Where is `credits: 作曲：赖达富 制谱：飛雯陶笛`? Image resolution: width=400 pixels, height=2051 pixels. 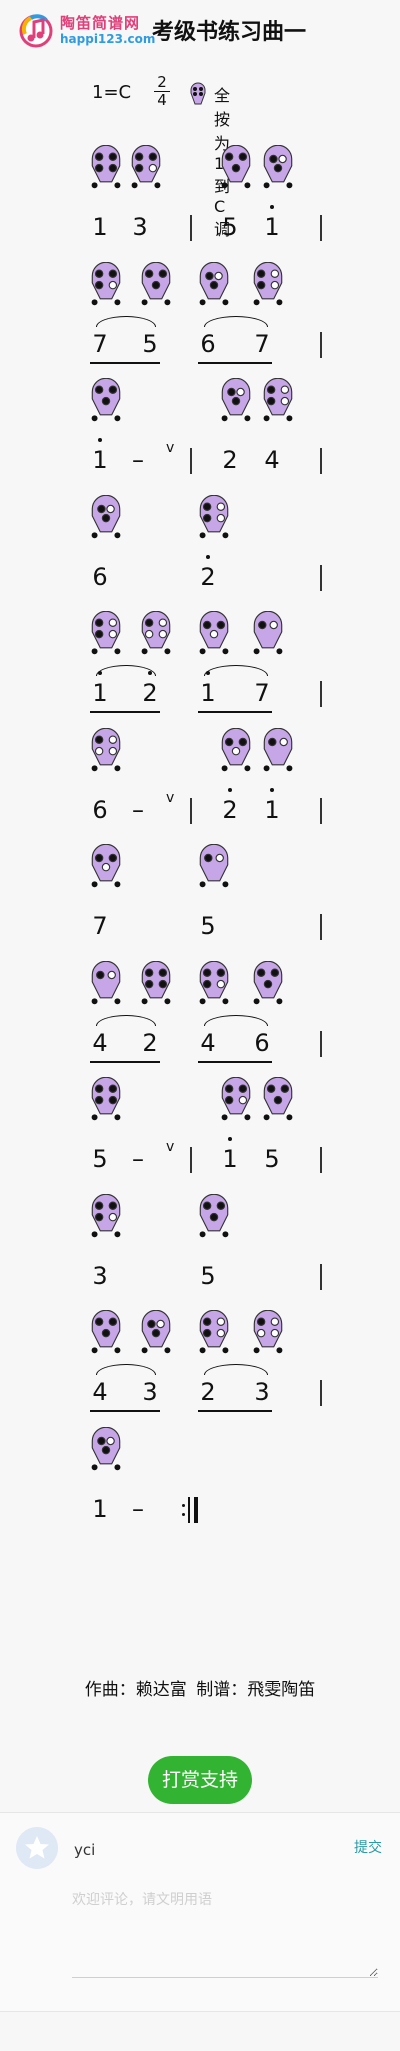
credits: 作曲：赖达富 制谱：飛雯陶笛 is located at coordinates (200, 1687).